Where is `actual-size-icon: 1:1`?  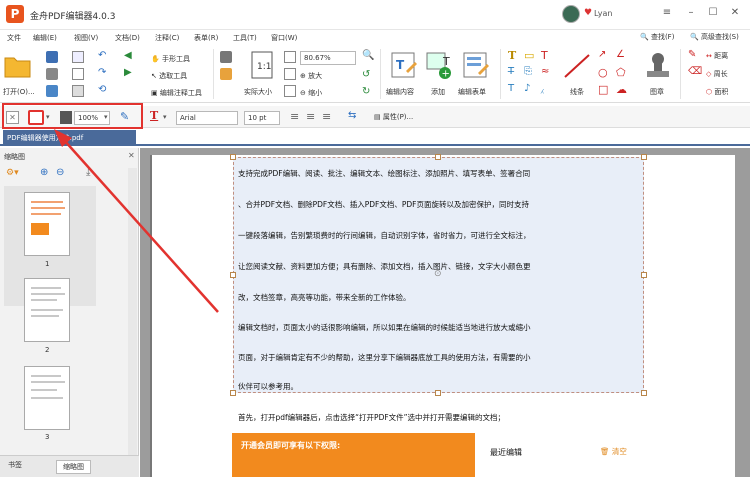
actual-size-icon: 1:1 is located at coordinates (262, 65).